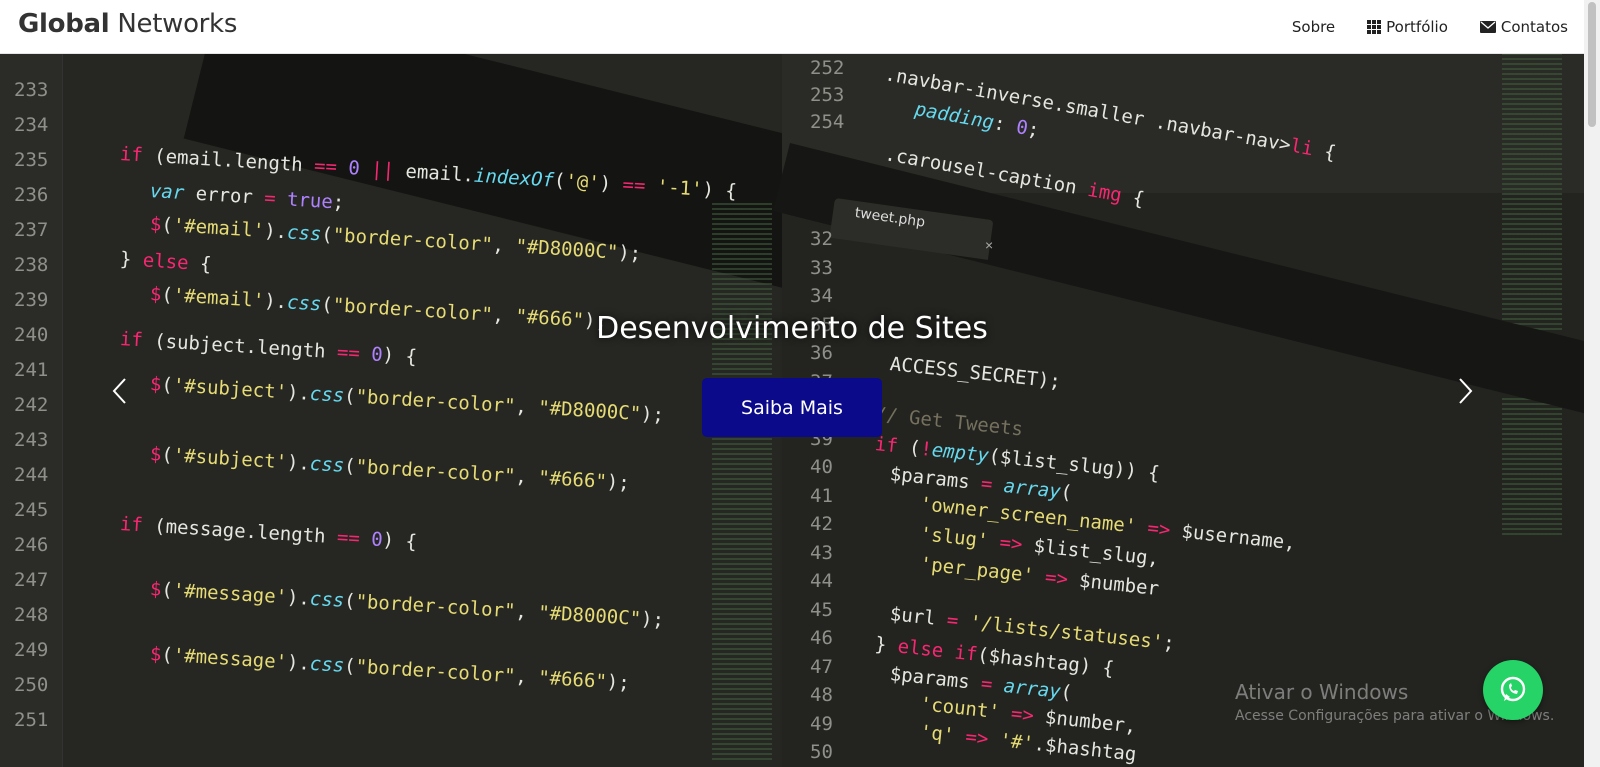  Describe the element at coordinates (821, 467) in the screenshot. I see `line-number: 40` at that location.